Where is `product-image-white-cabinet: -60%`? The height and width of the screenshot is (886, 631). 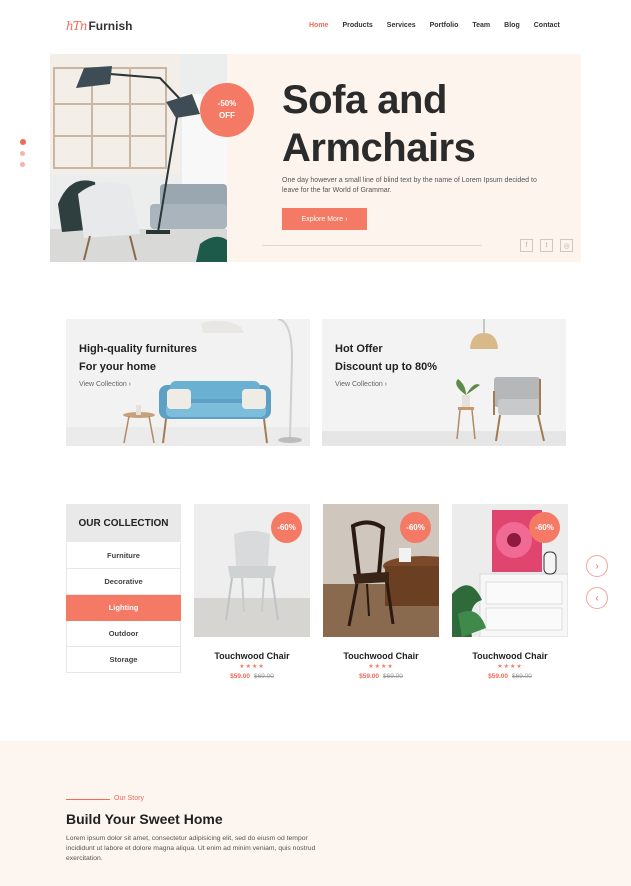
product-image-white-cabinet: -60% is located at coordinates (510, 570).